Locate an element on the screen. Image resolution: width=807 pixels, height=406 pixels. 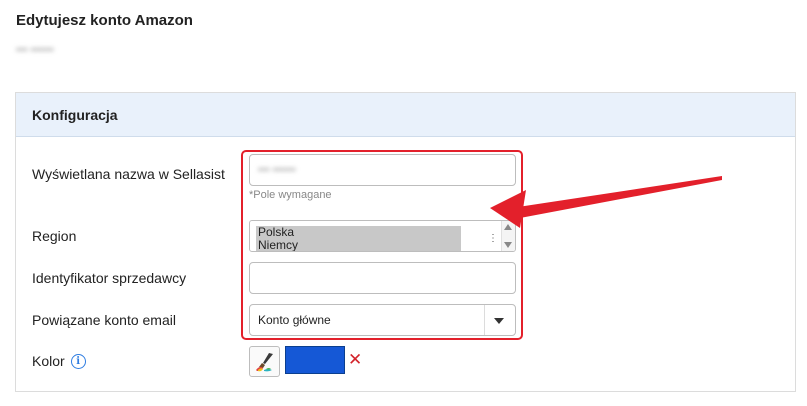
color-swatch is located at coordinates (315, 360).